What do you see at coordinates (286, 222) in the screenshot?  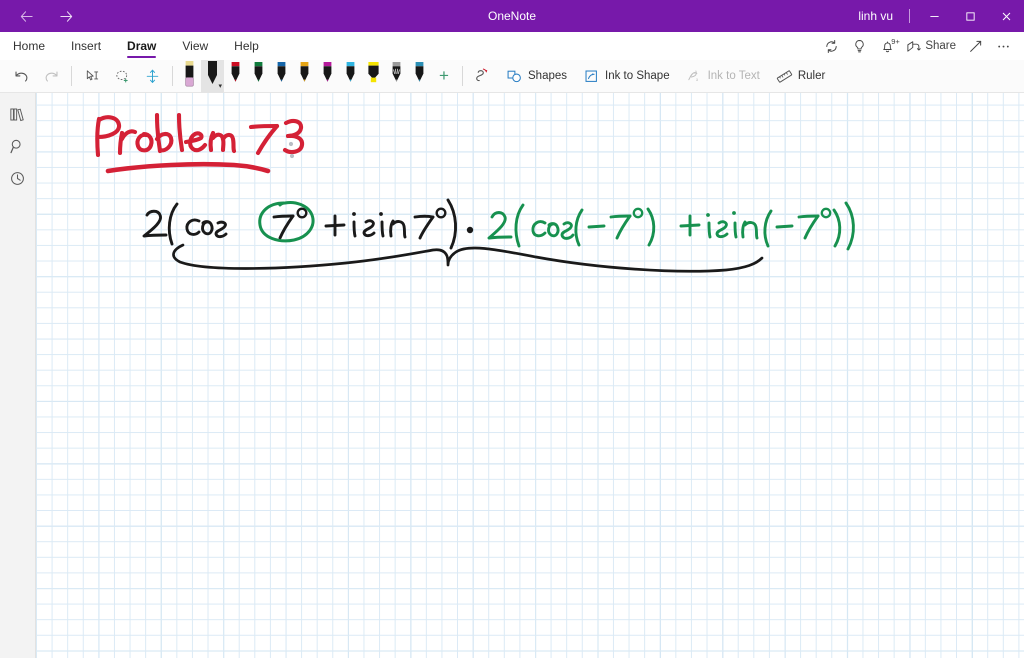 I see `ink-circle-highlight` at bounding box center [286, 222].